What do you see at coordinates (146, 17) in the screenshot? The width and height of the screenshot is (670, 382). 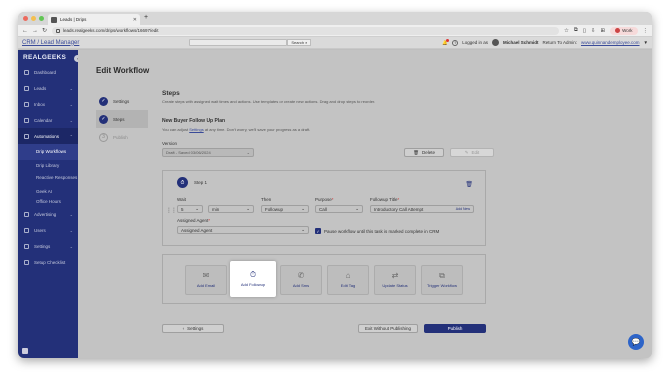 I see `new-tab-button: +` at bounding box center [146, 17].